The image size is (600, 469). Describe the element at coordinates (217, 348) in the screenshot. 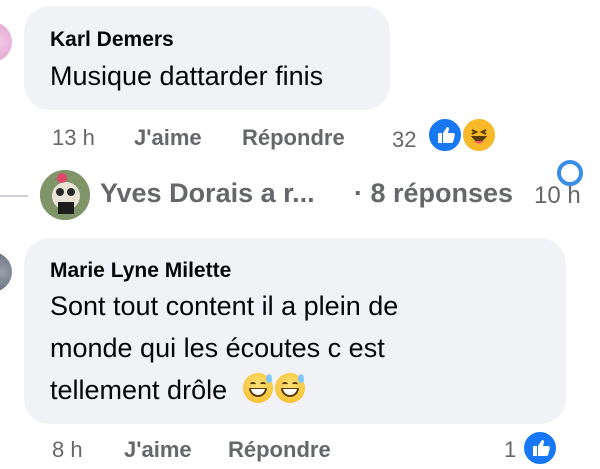

I see `comment-text-line-2: monde qui les écoutes c est` at that location.